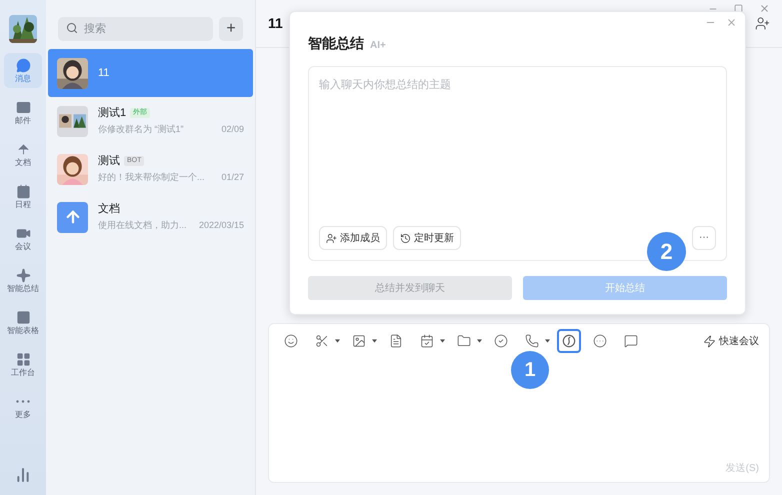 This screenshot has height=495, width=782. What do you see at coordinates (762, 23) in the screenshot?
I see `add-member-icon` at bounding box center [762, 23].